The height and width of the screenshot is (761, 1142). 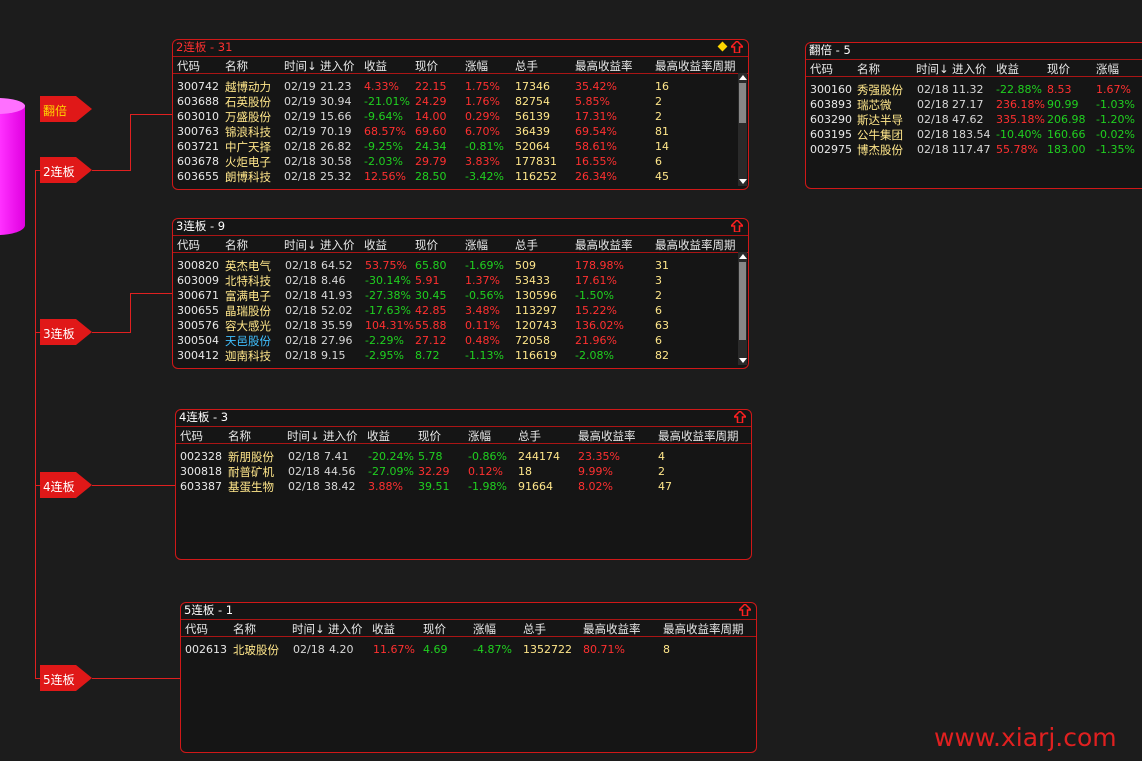 I want to click on tree-node-fanbei: 翻倍, so click(x=66, y=109).